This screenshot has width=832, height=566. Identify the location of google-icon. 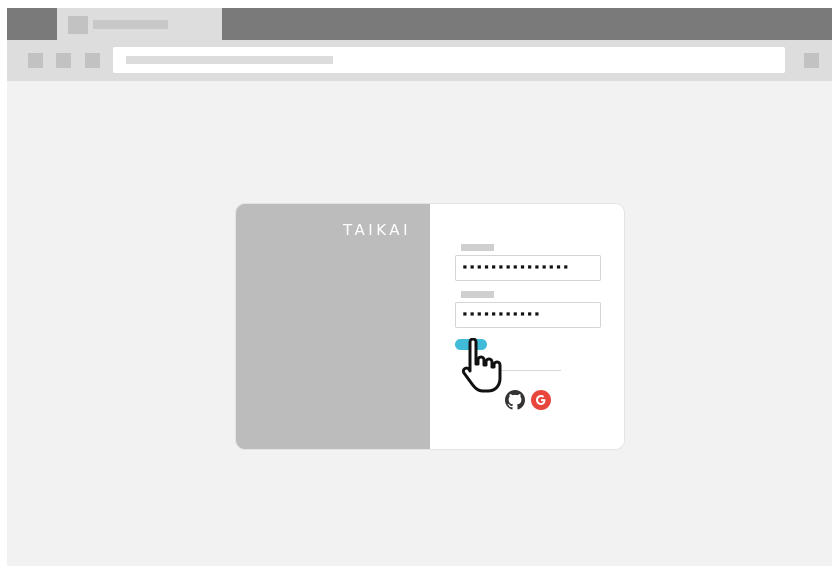
(541, 400).